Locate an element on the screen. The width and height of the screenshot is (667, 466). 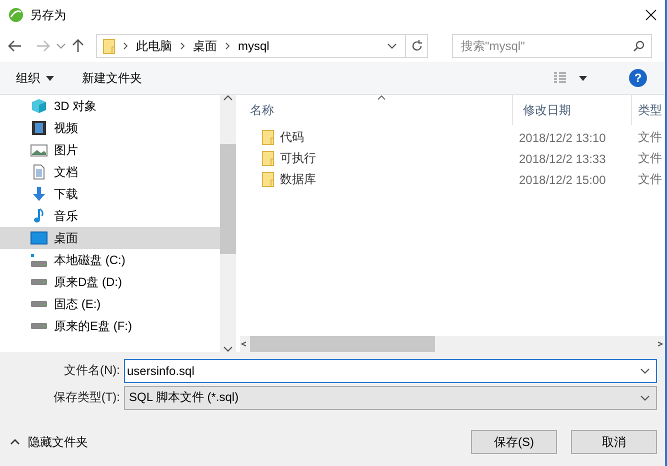
column-header: 修改日期 is located at coordinates (572, 110).